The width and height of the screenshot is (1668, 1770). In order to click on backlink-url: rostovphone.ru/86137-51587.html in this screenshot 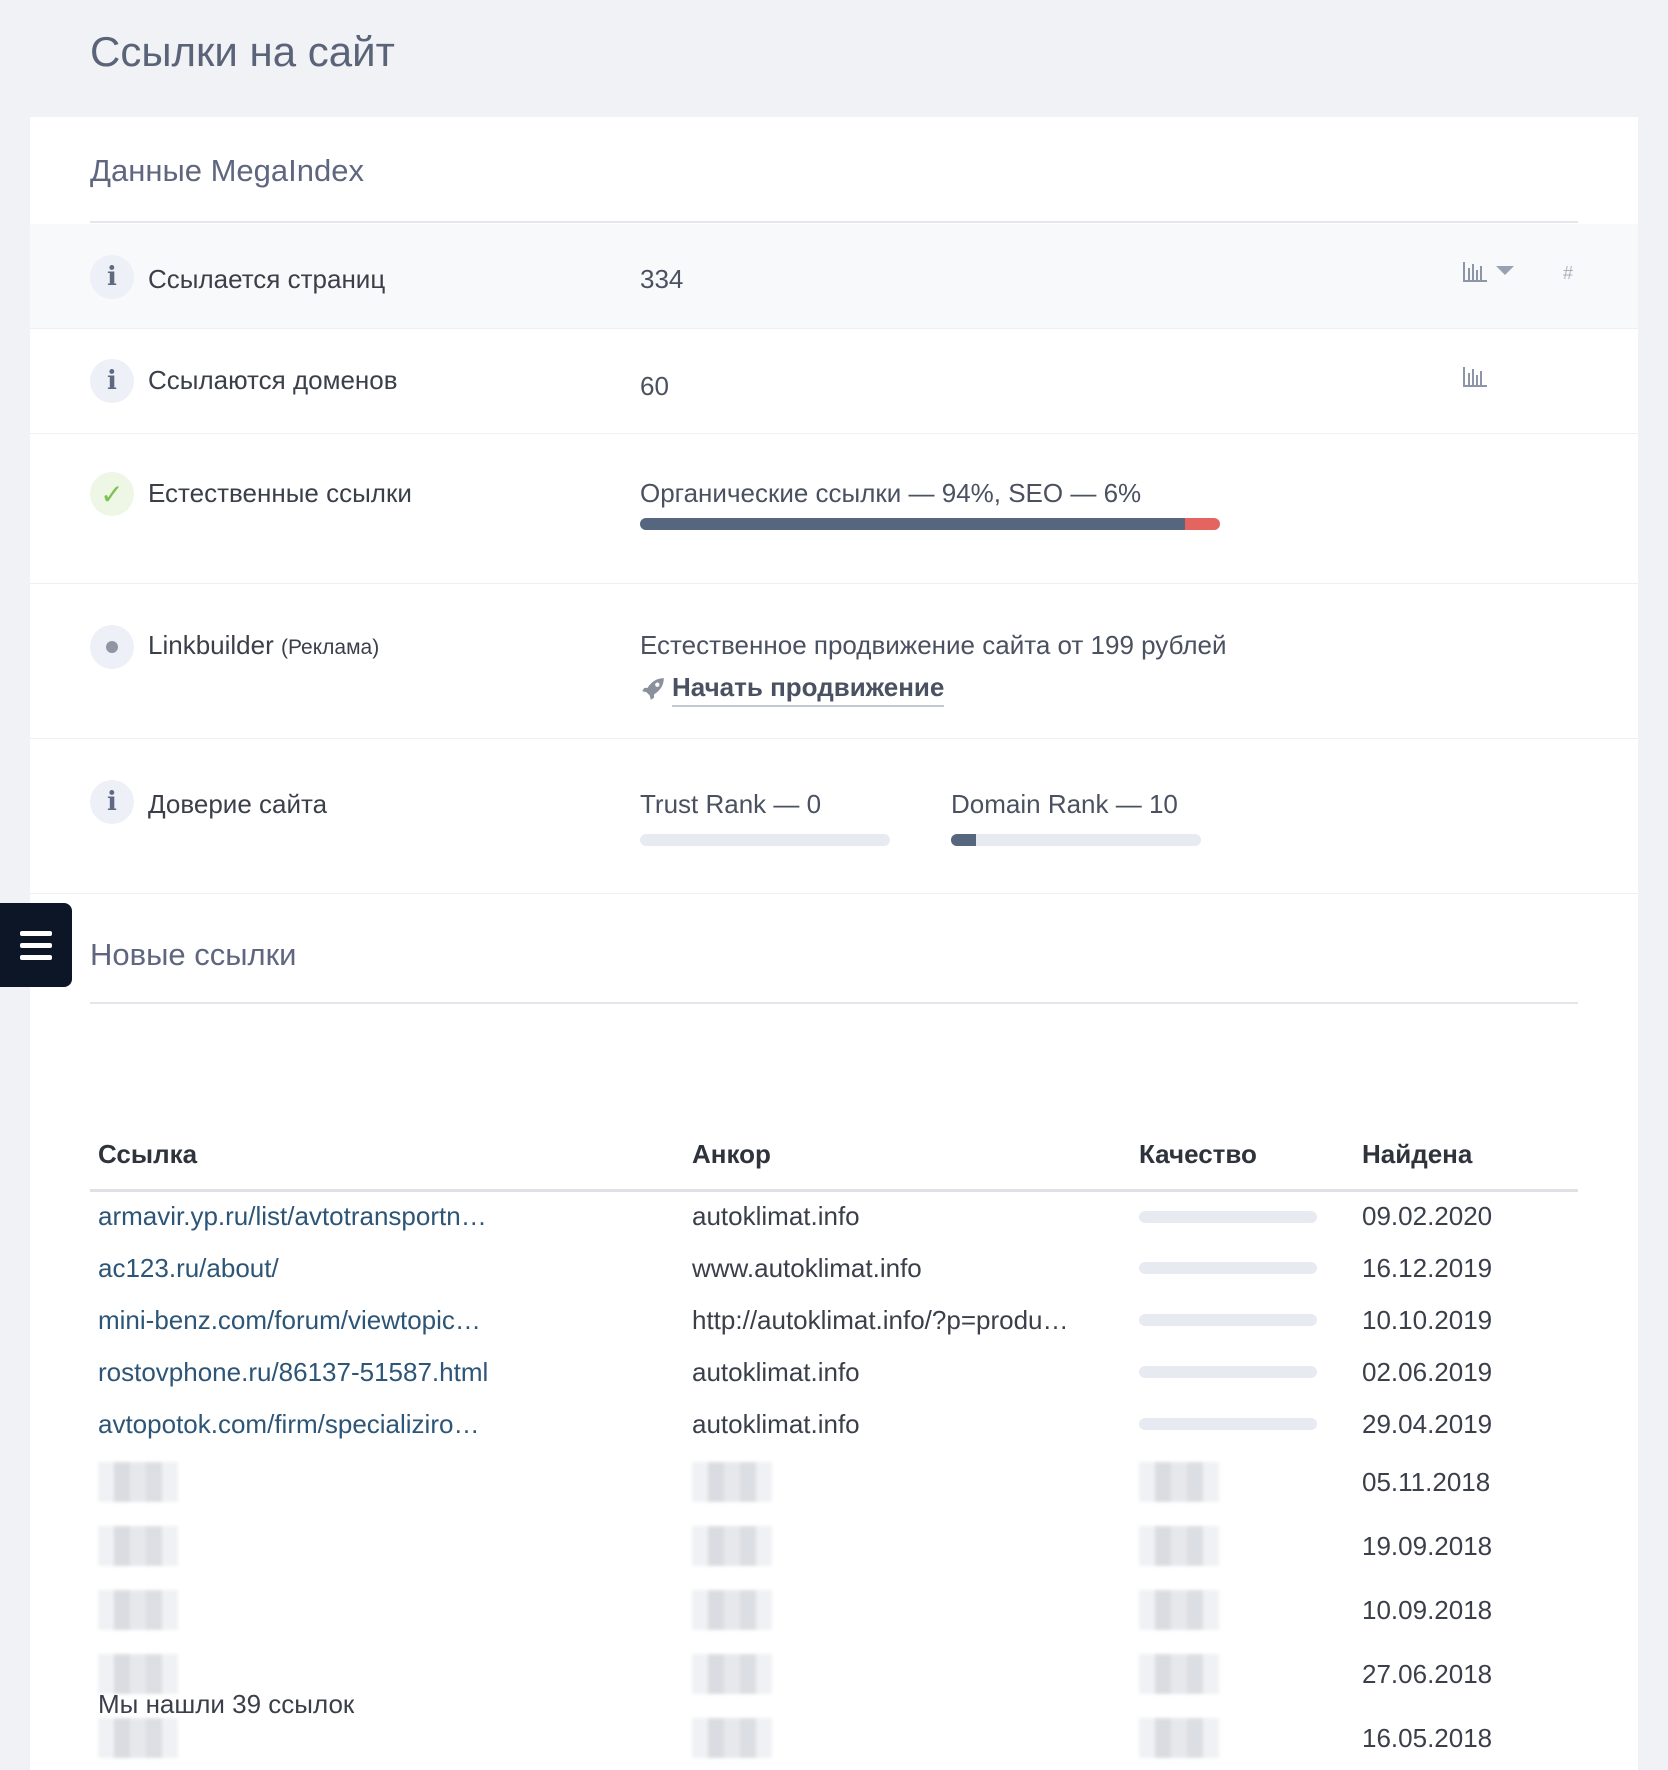, I will do `click(293, 1372)`.